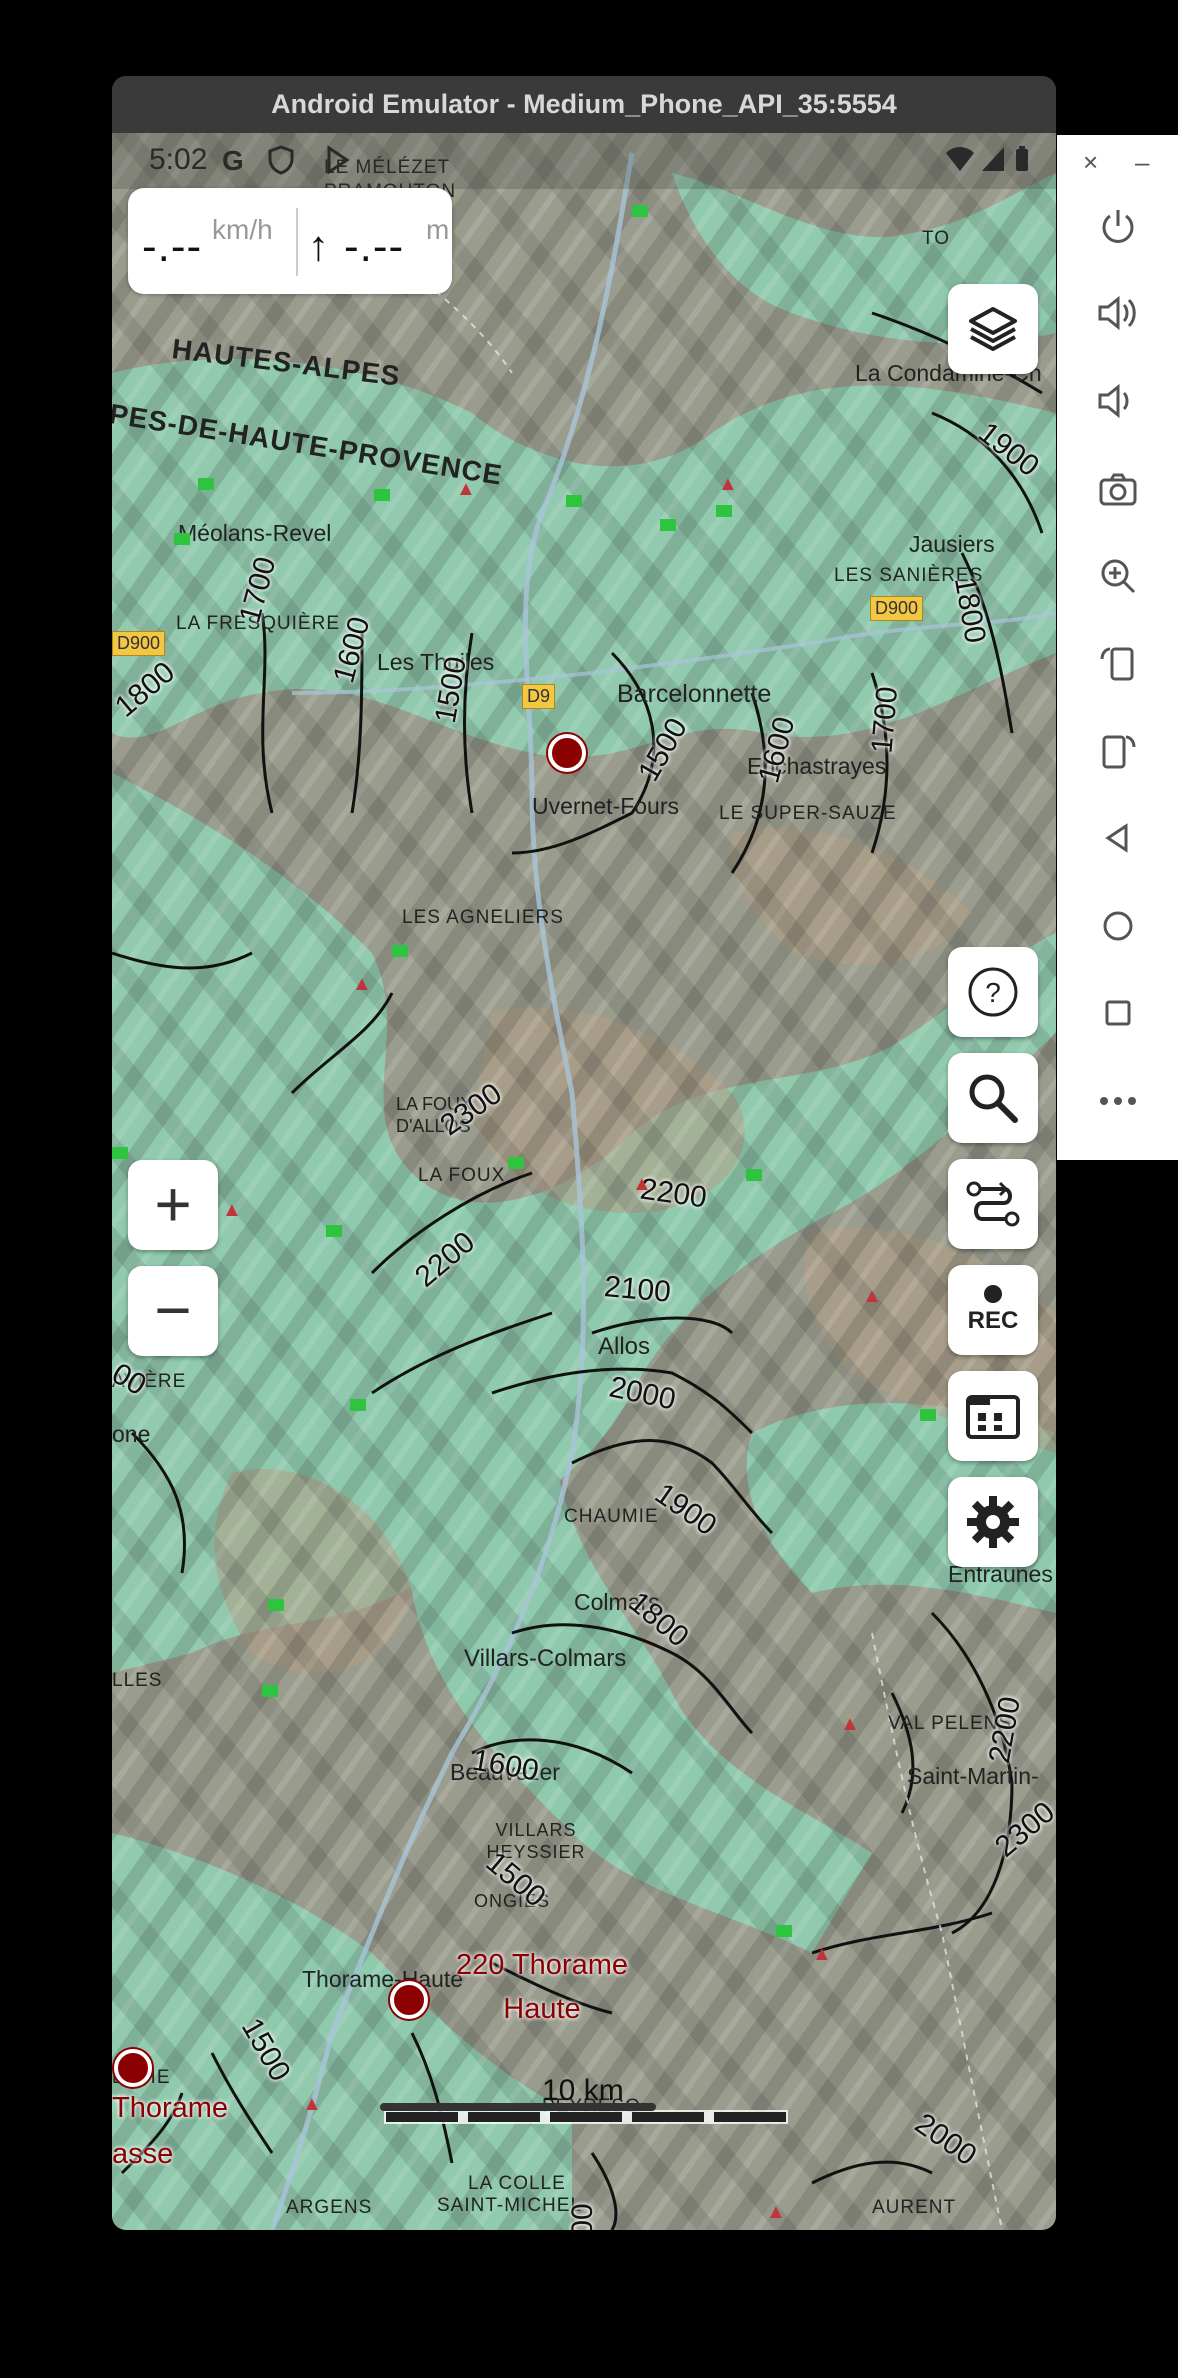 The image size is (1178, 2378). I want to click on volume-down-button, so click(1118, 401).